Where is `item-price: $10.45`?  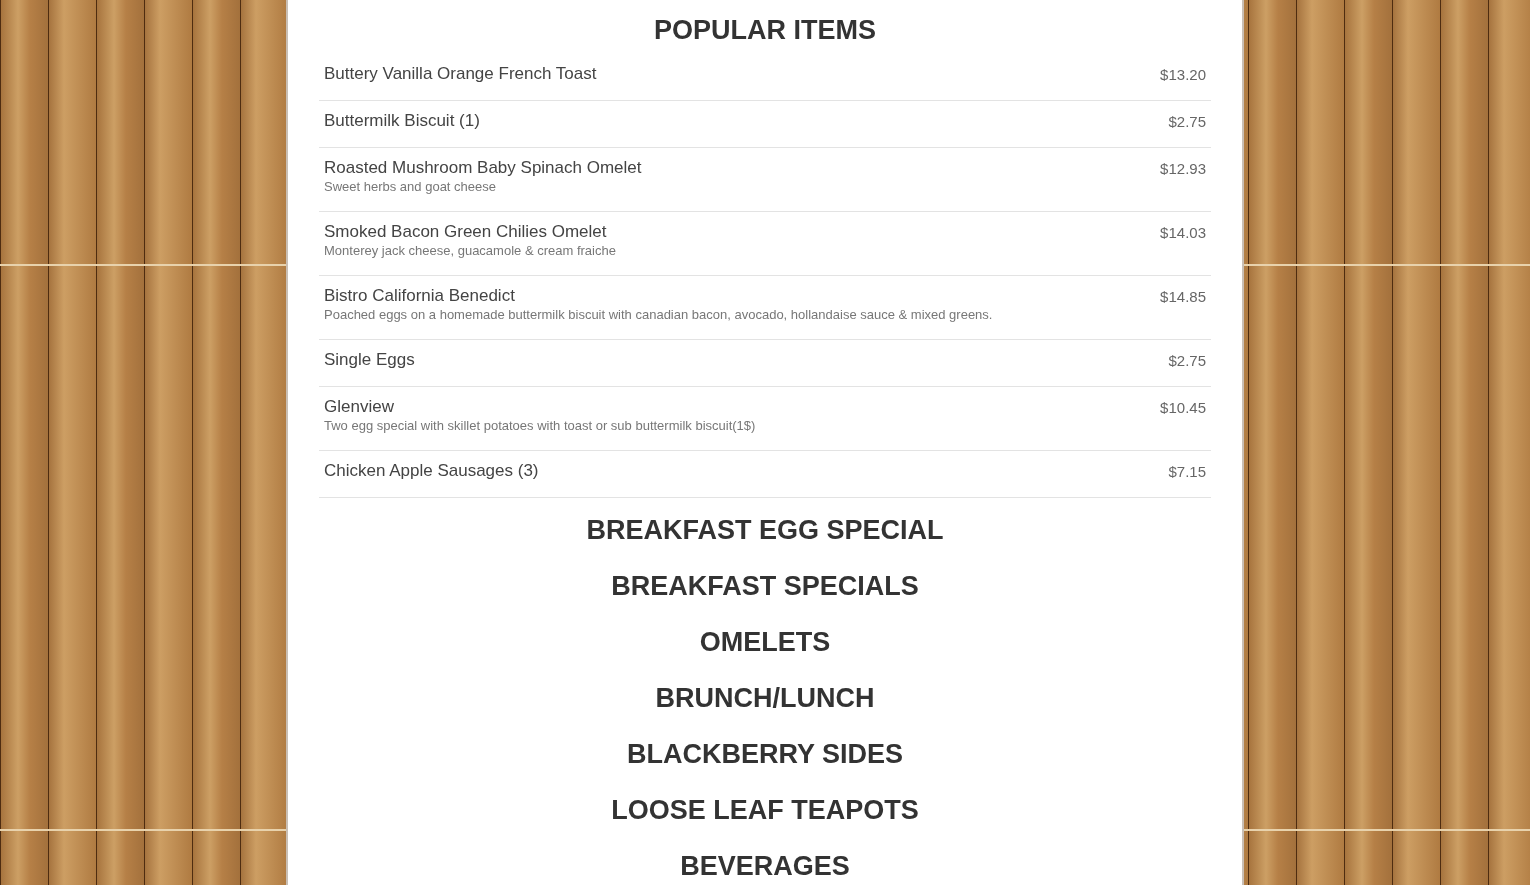
item-price: $10.45 is located at coordinates (1183, 408).